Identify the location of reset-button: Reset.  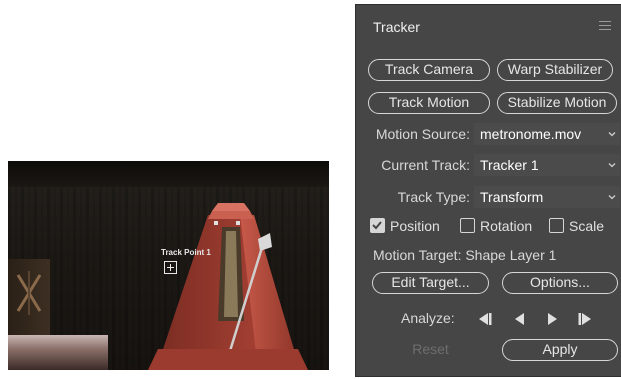
(430, 350).